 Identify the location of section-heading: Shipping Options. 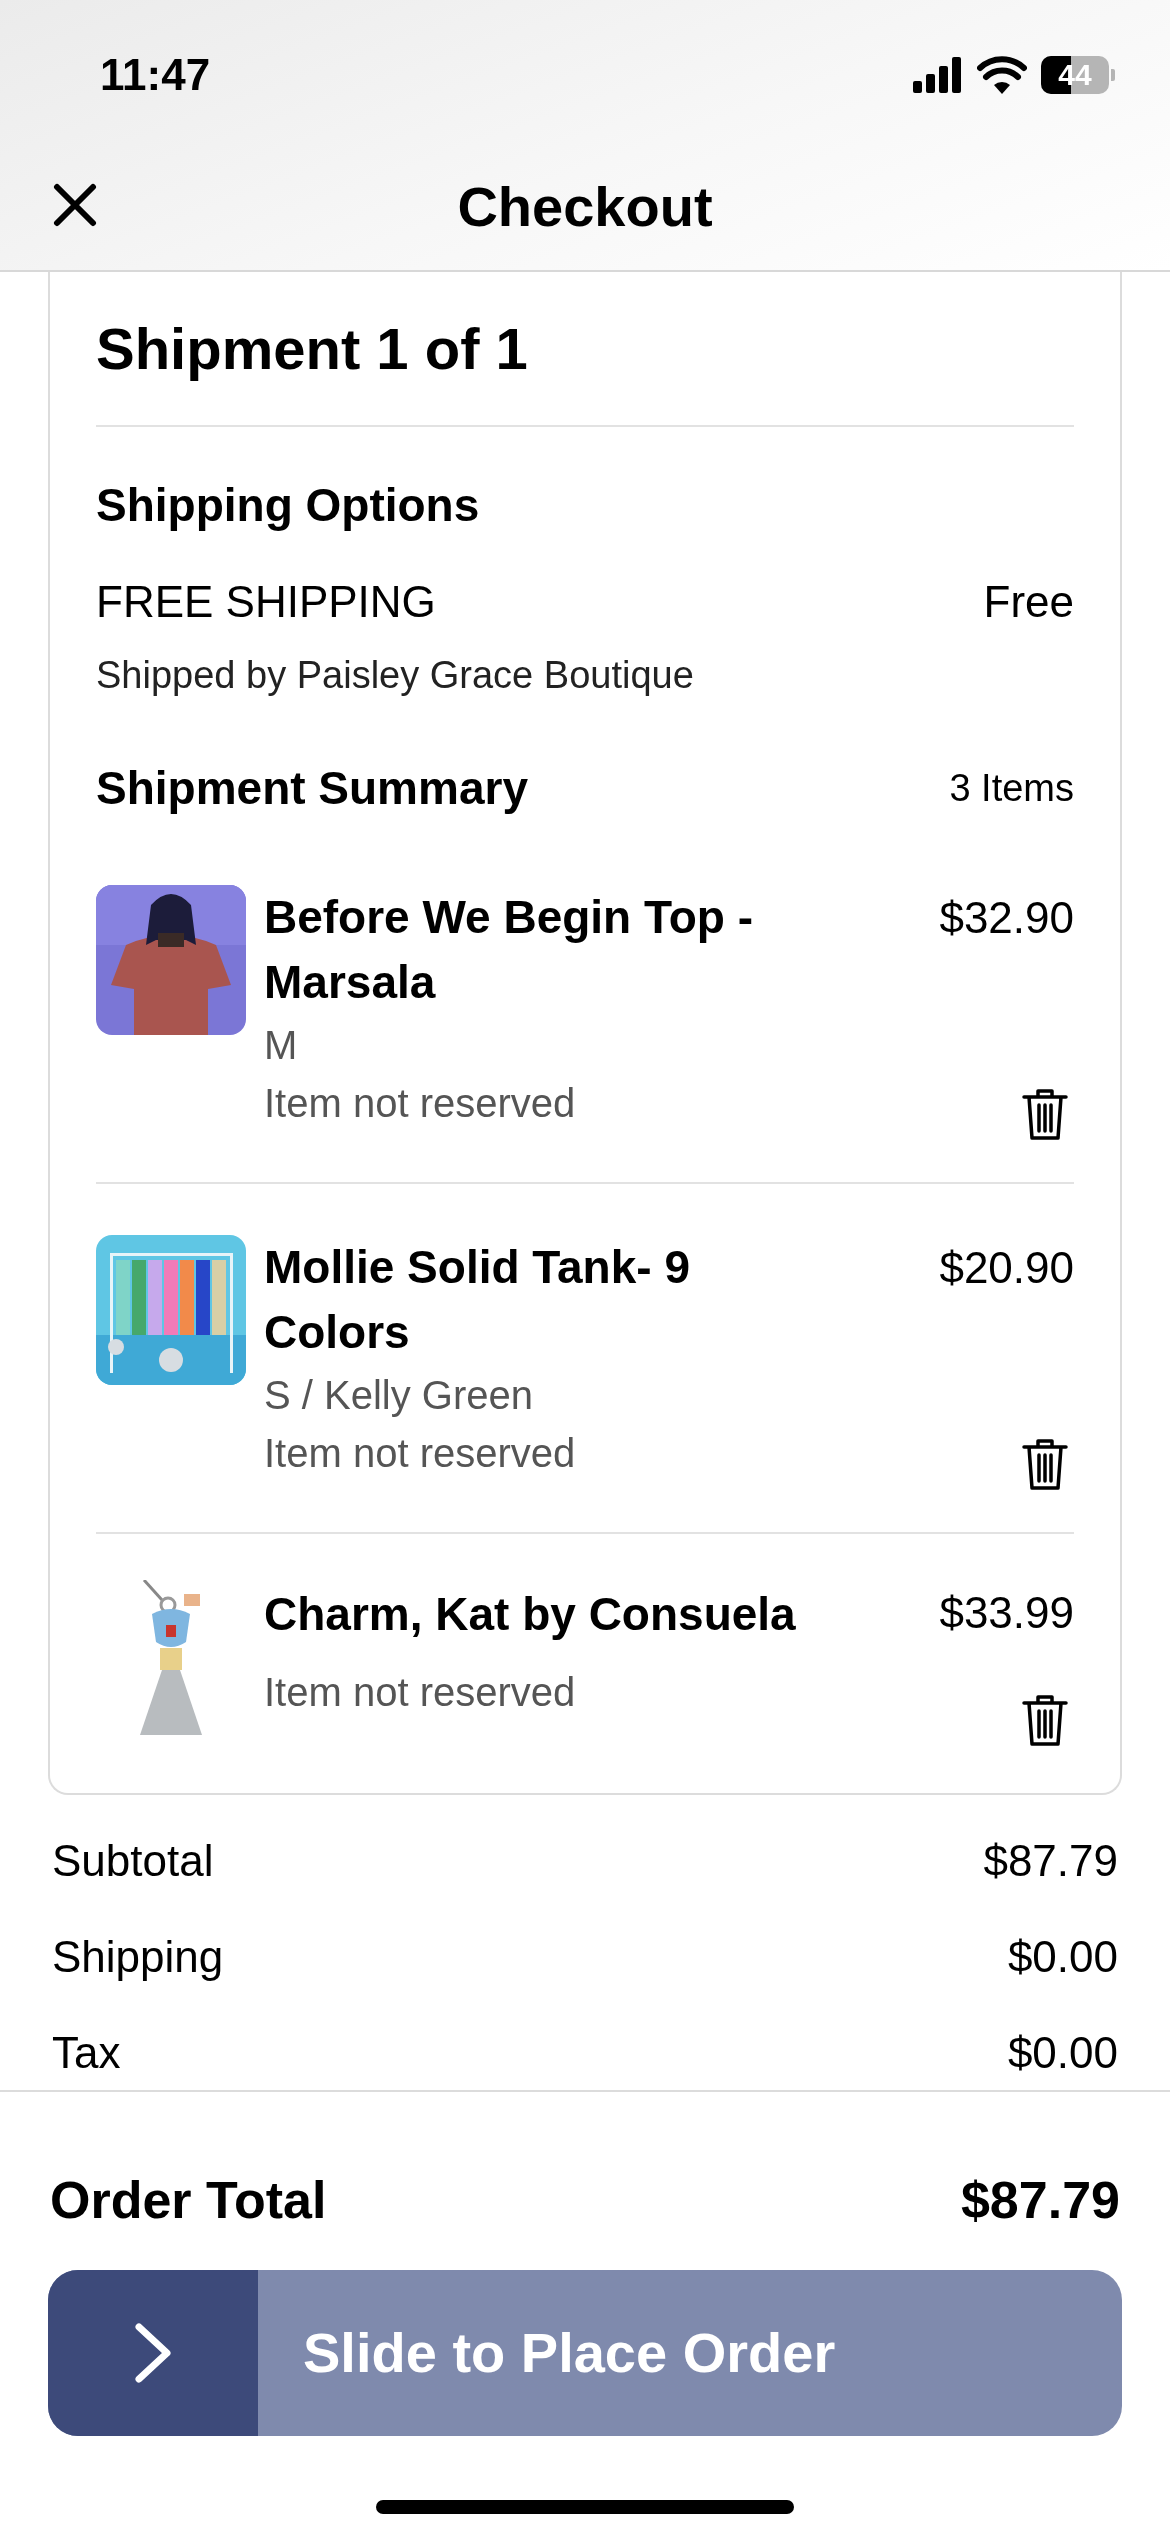
(288, 505).